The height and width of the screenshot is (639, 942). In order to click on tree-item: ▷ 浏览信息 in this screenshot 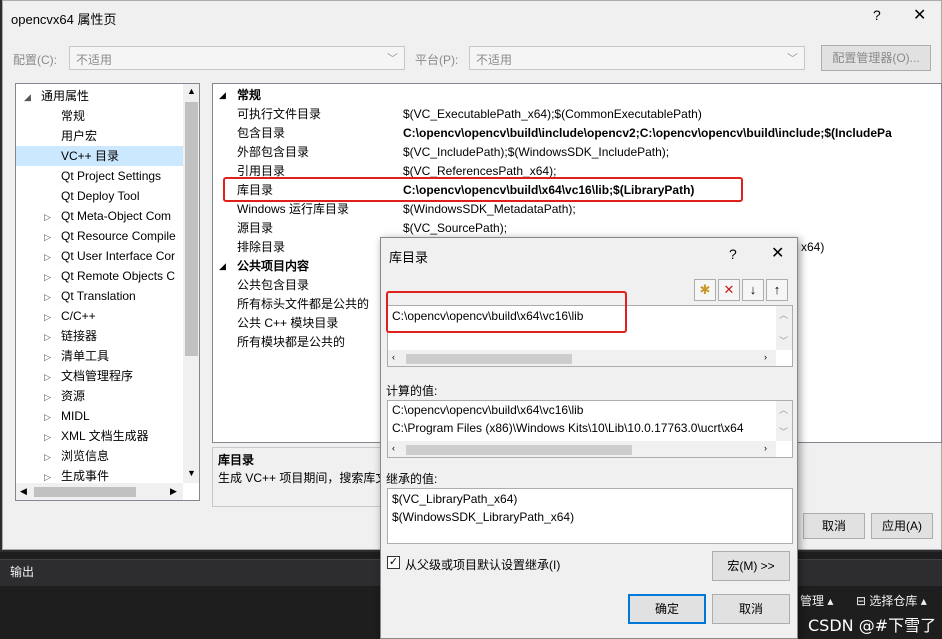, I will do `click(100, 456)`.